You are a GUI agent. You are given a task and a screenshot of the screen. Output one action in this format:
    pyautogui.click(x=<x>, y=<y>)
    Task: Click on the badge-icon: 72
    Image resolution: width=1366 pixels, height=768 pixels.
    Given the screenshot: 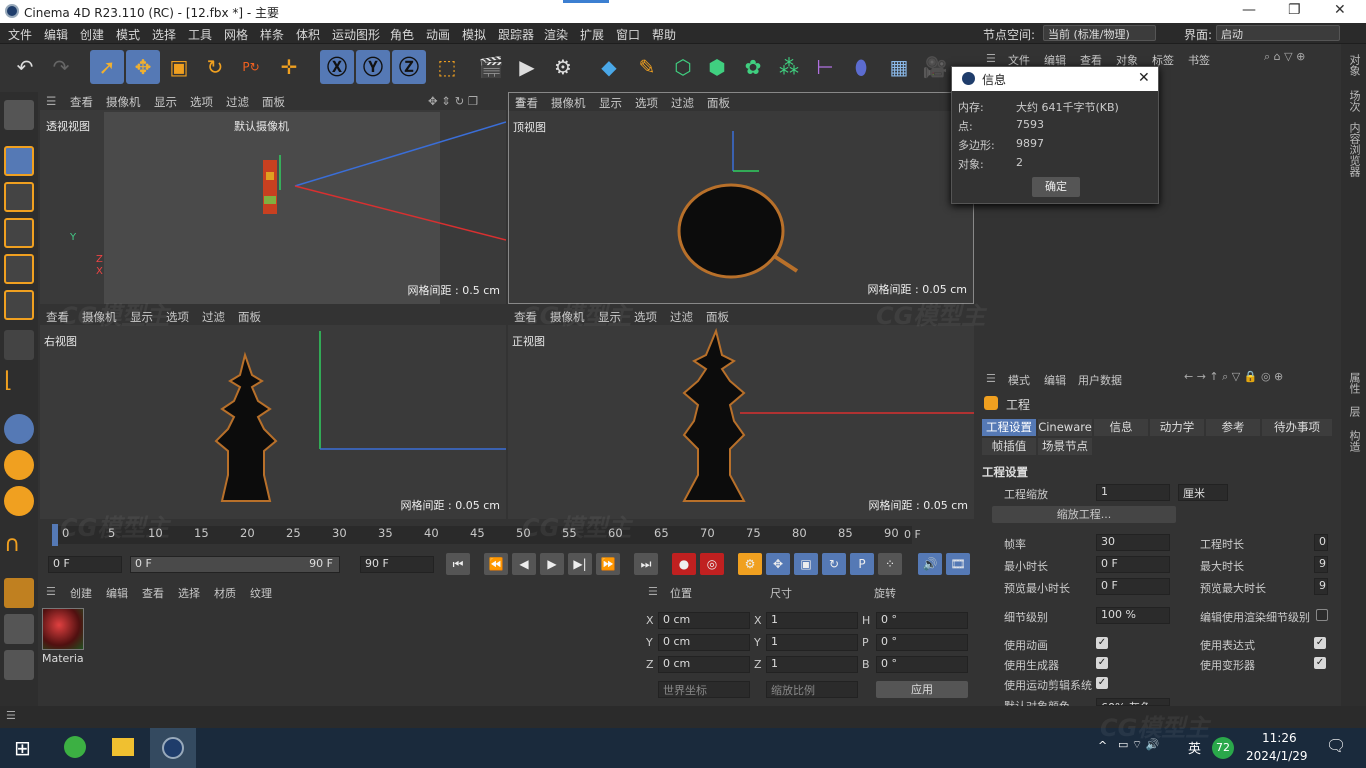 What is the action you would take?
    pyautogui.click(x=1223, y=748)
    